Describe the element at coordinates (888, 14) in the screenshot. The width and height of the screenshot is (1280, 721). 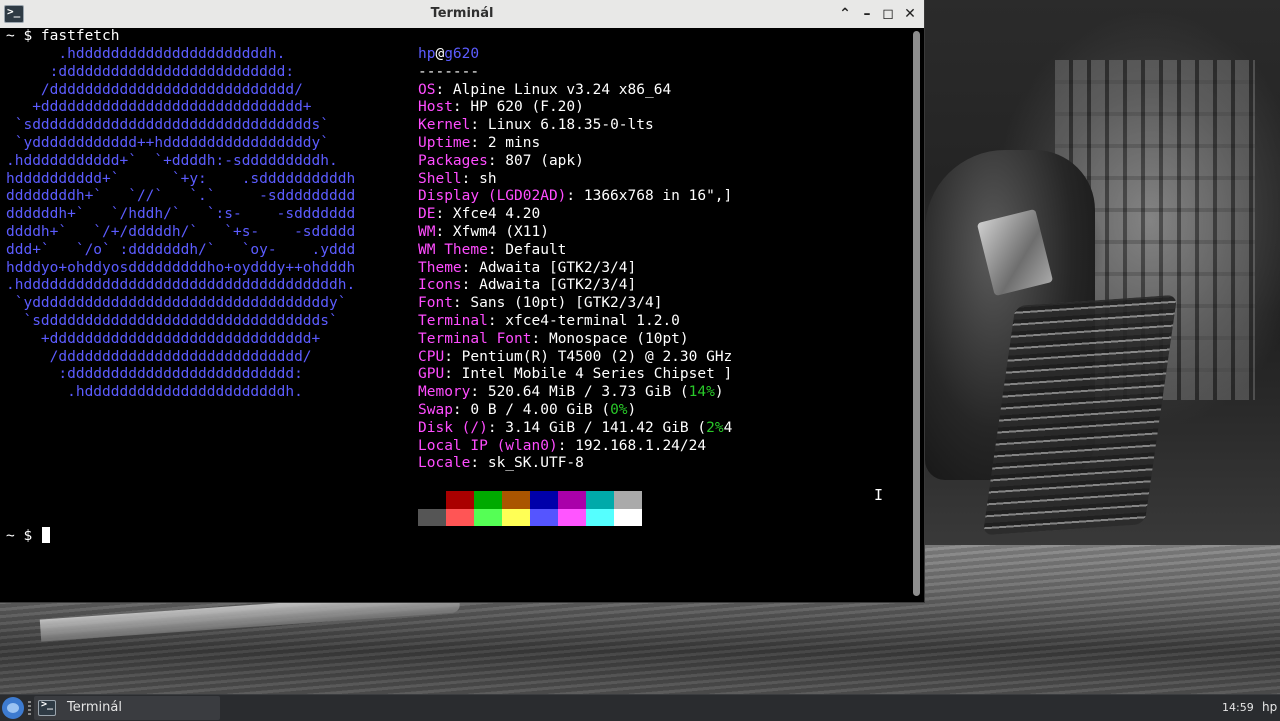
I see `maximize-button: ◻` at that location.